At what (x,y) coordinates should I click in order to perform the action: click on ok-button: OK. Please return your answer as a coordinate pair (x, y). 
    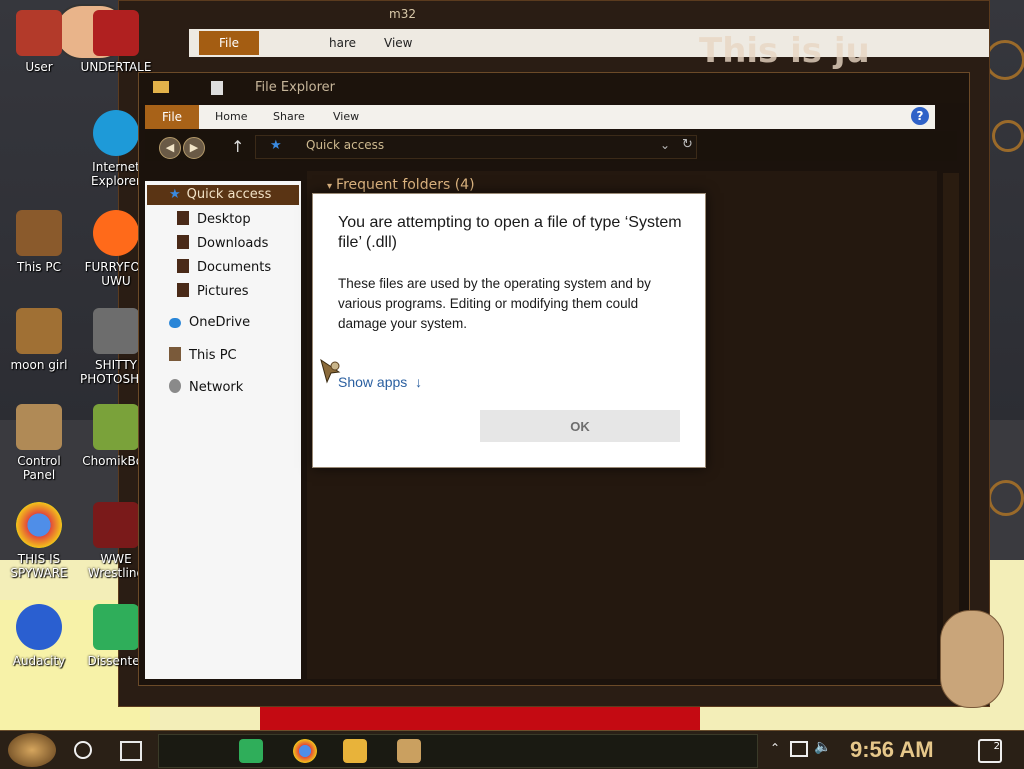
    Looking at the image, I should click on (580, 426).